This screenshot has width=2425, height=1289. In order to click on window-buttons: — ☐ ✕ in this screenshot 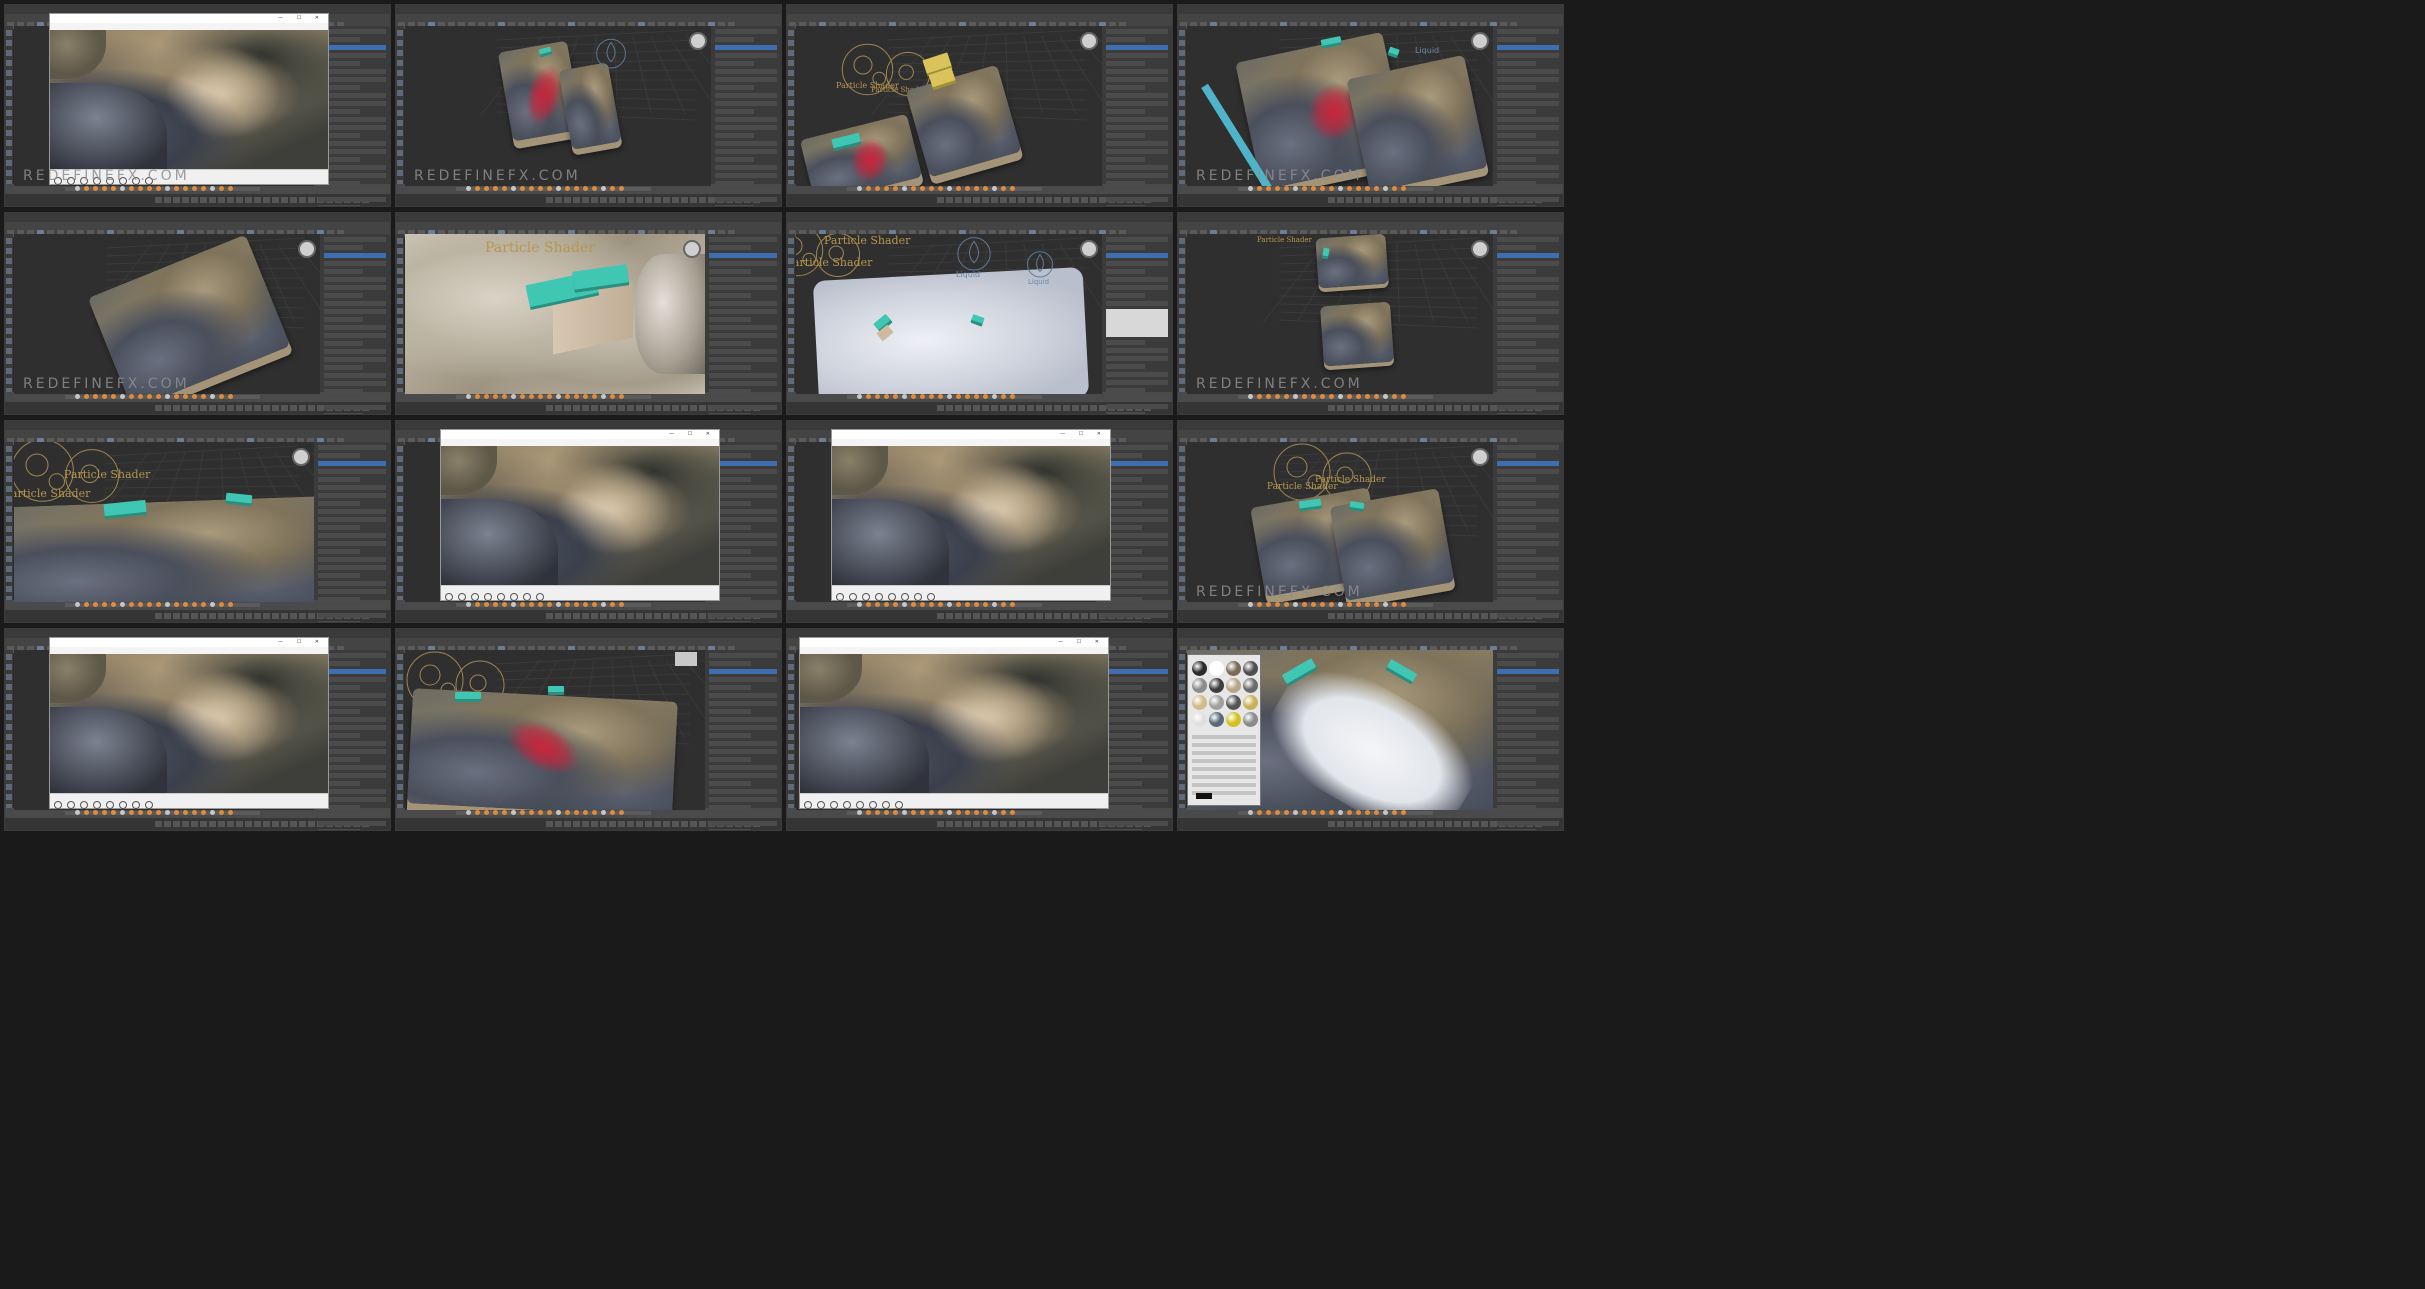, I will do `click(301, 18)`.